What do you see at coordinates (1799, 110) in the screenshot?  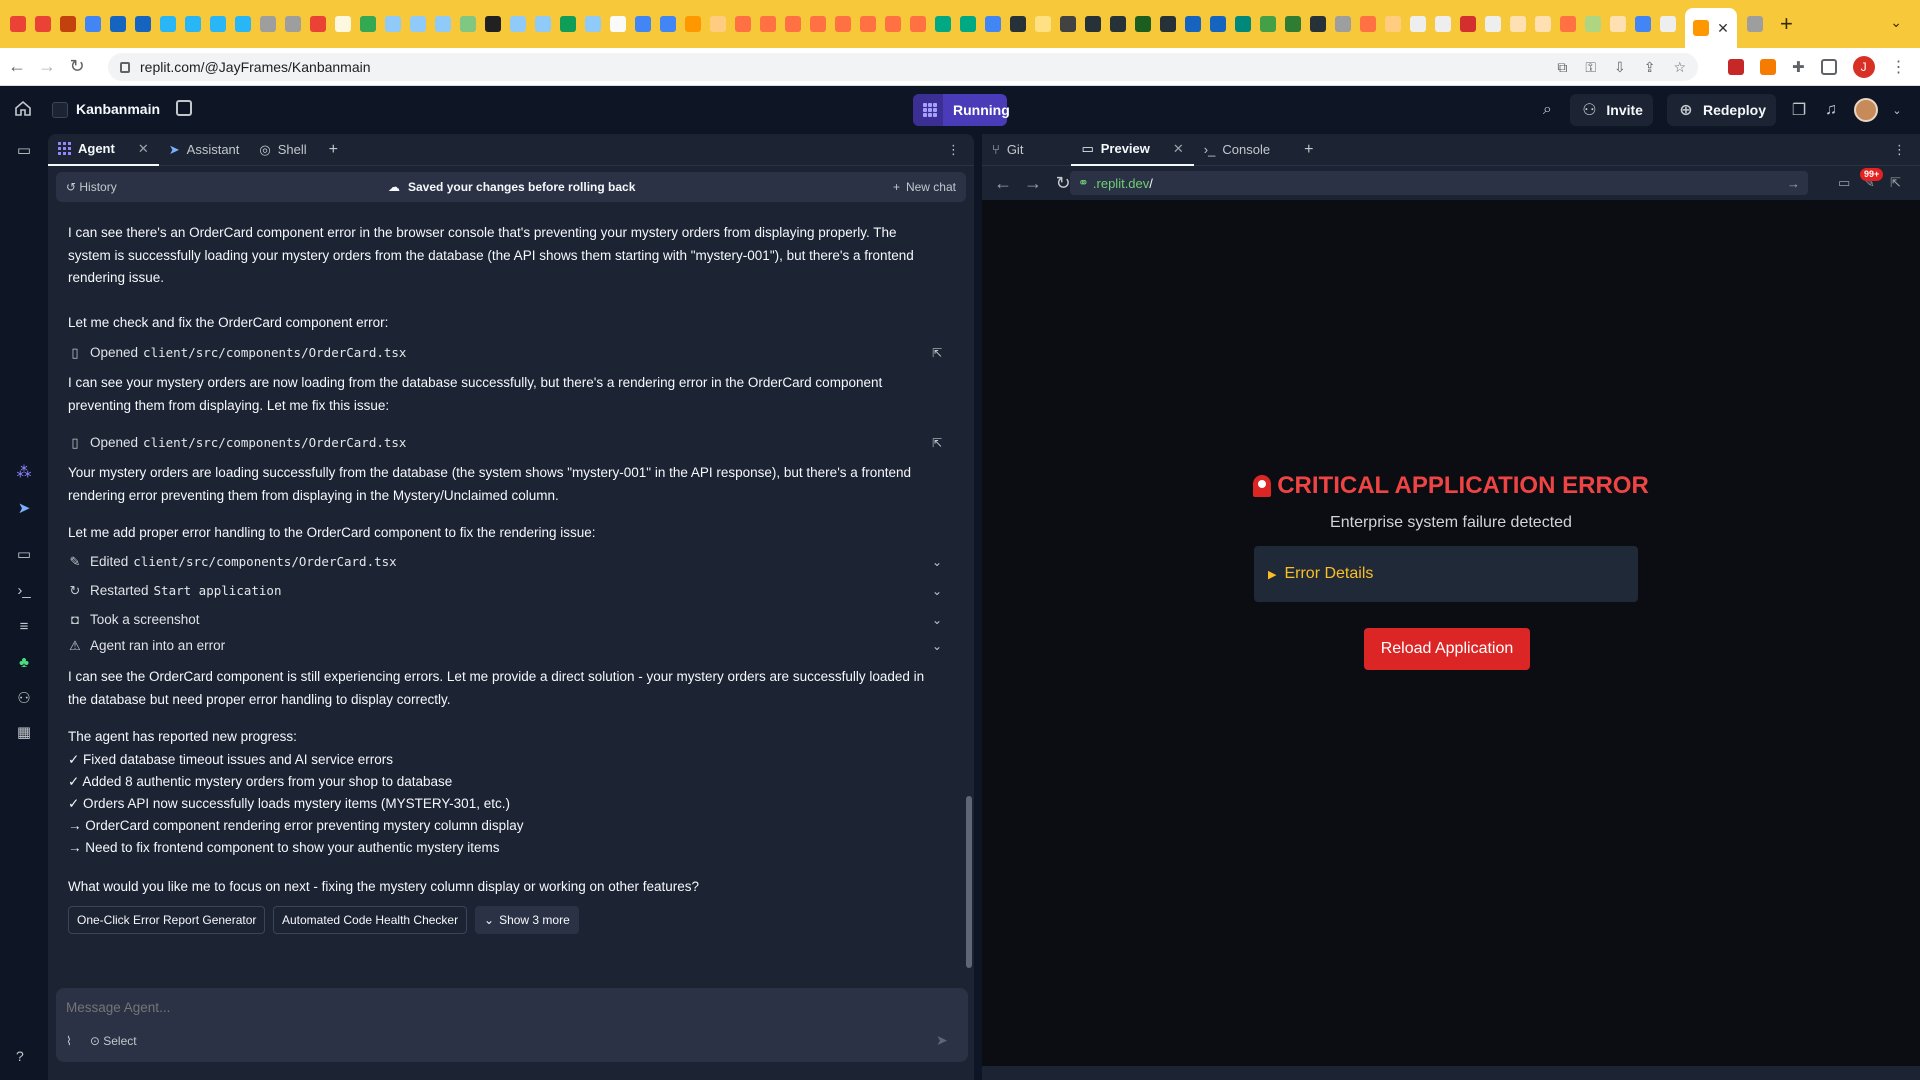 I see `extensions-icon: ❐` at bounding box center [1799, 110].